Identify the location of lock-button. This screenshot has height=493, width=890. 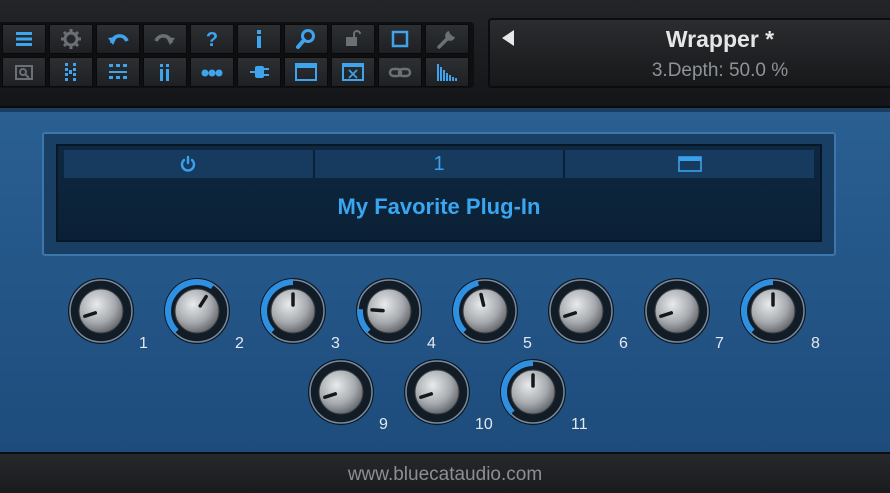
(353, 39).